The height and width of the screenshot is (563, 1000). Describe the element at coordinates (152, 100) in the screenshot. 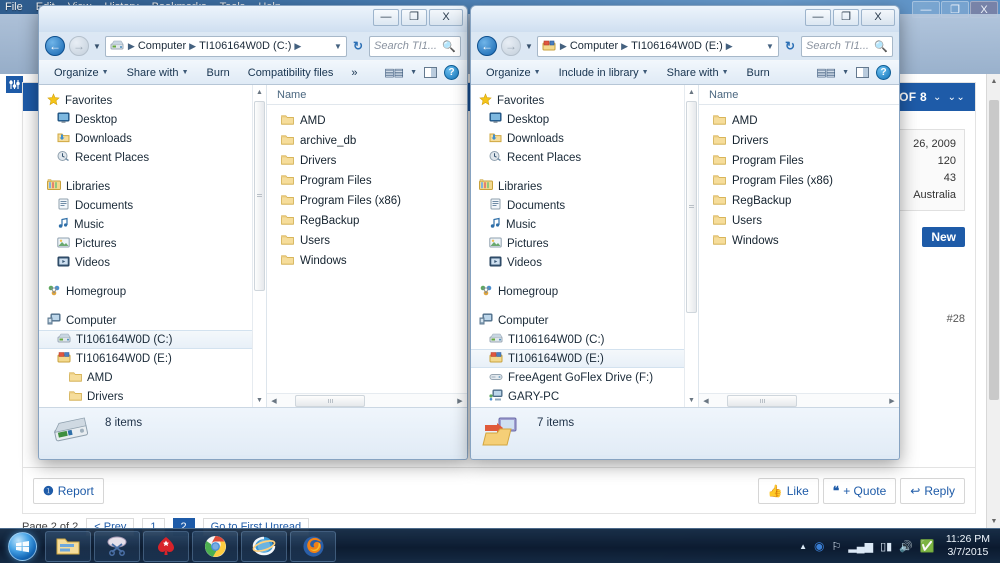

I see `nav-item-favorites: Favorites` at that location.